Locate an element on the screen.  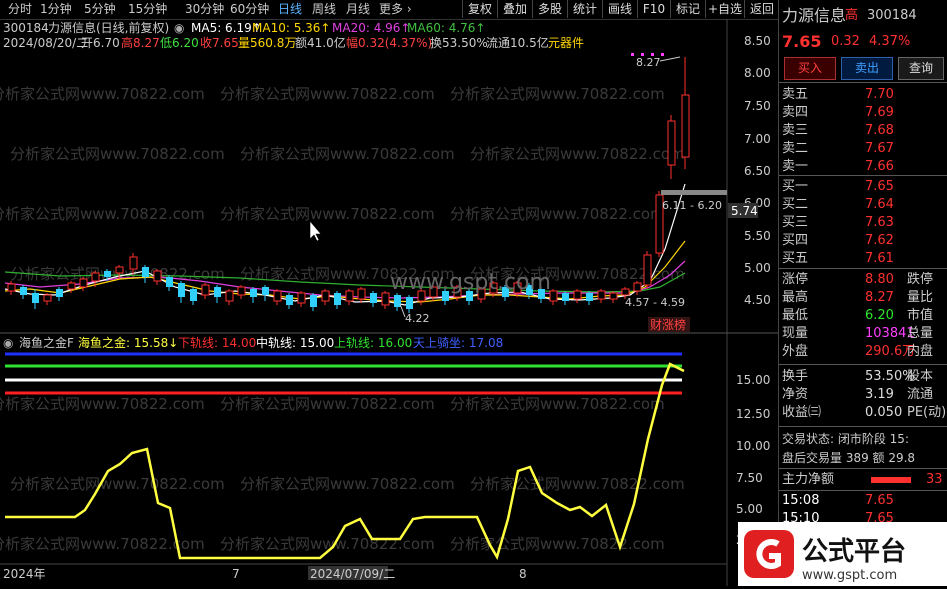
last-price: 7.65 is located at coordinates (802, 41).